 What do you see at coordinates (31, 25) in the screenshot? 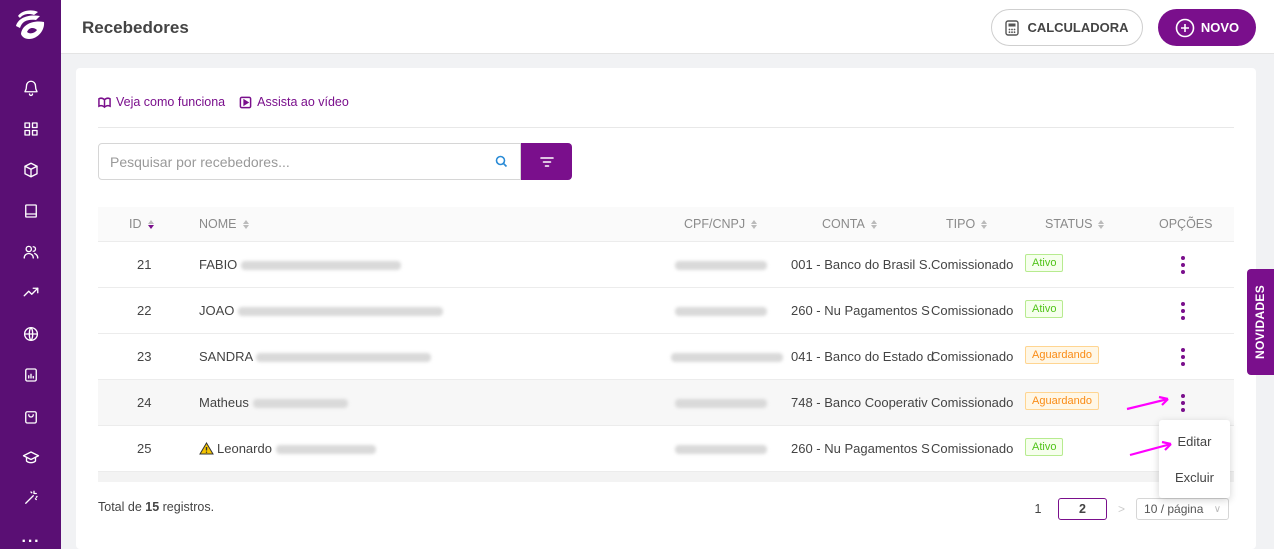
I see `brand-logo` at bounding box center [31, 25].